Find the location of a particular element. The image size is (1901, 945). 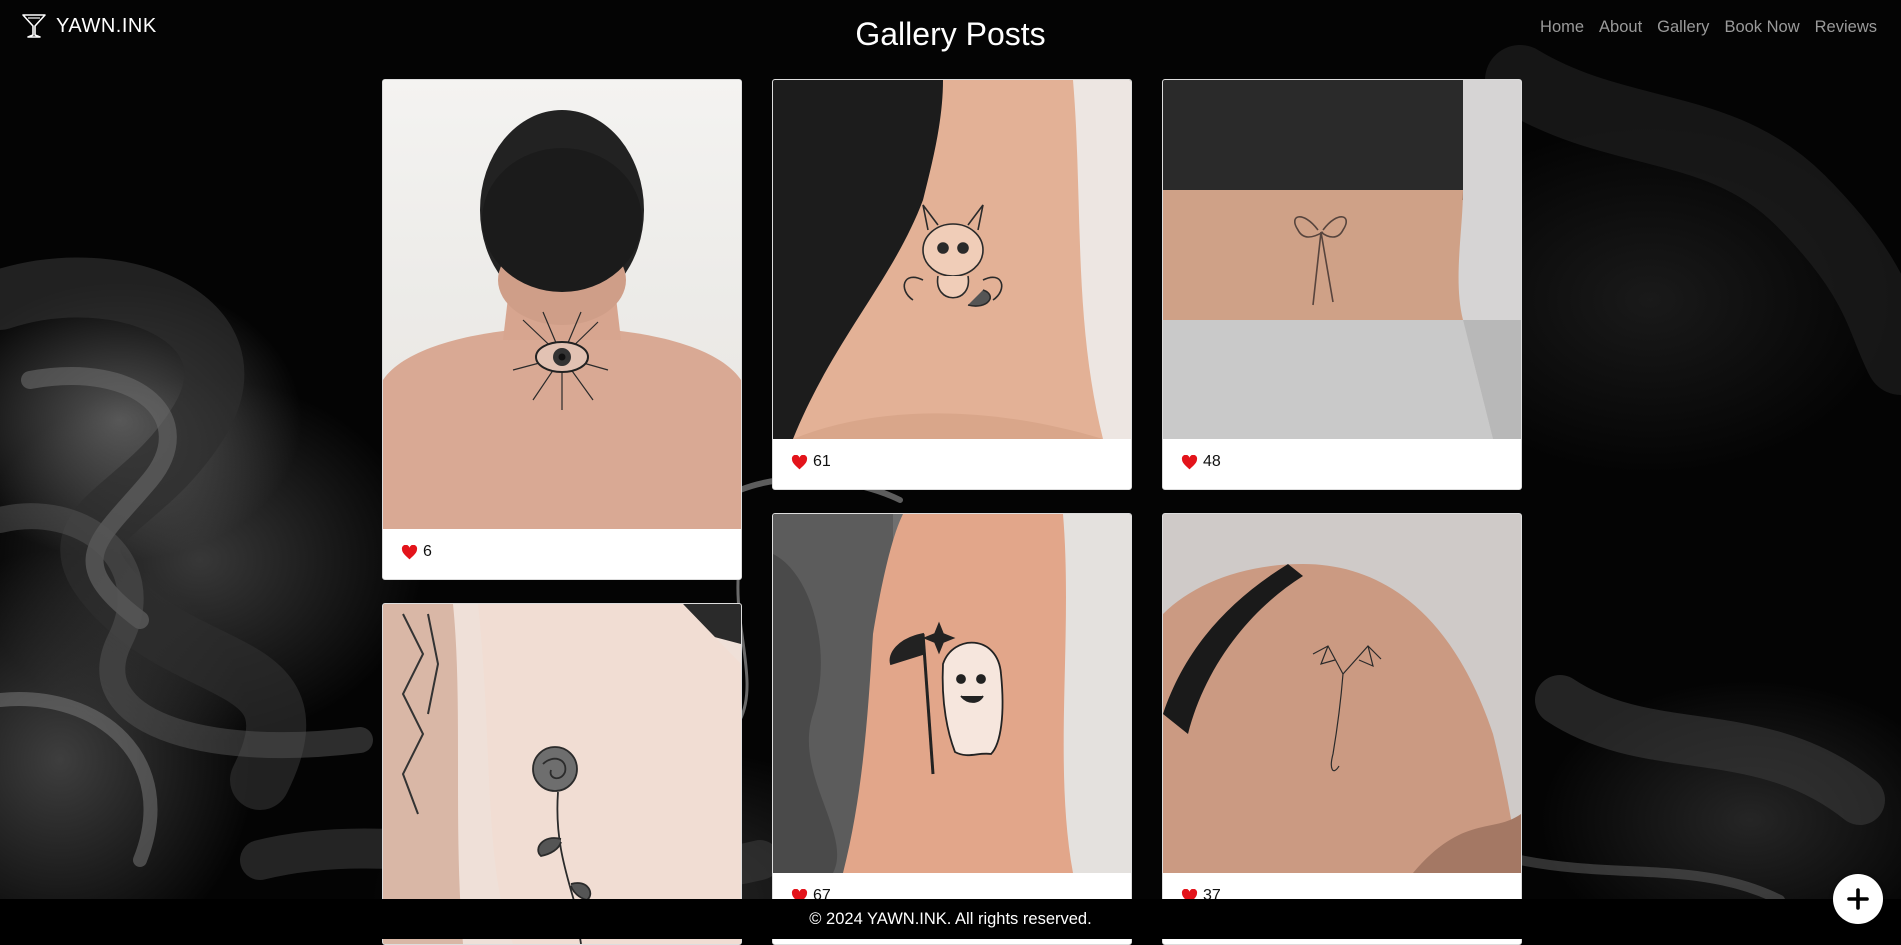

nav-menu: Home About Gallery Book Now Reviews is located at coordinates (1708, 27).